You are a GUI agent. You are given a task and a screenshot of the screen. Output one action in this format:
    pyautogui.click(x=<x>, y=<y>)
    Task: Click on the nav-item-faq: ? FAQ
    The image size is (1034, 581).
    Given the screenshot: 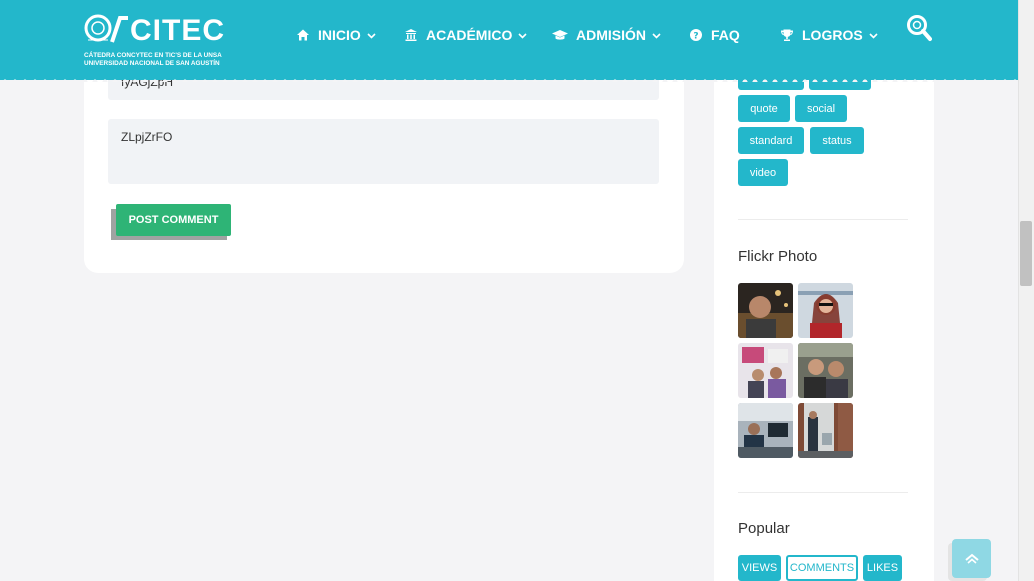 What is the action you would take?
    pyautogui.click(x=714, y=35)
    